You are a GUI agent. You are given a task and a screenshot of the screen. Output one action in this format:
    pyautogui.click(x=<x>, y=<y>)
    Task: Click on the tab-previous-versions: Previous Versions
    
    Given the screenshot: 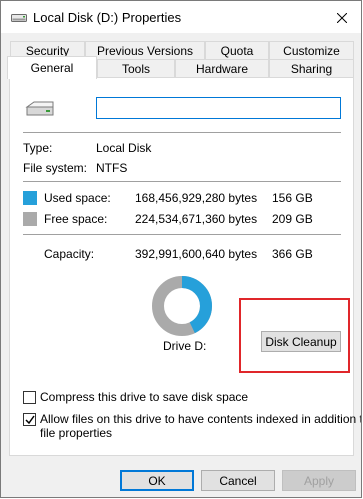 What is the action you would take?
    pyautogui.click(x=145, y=50)
    